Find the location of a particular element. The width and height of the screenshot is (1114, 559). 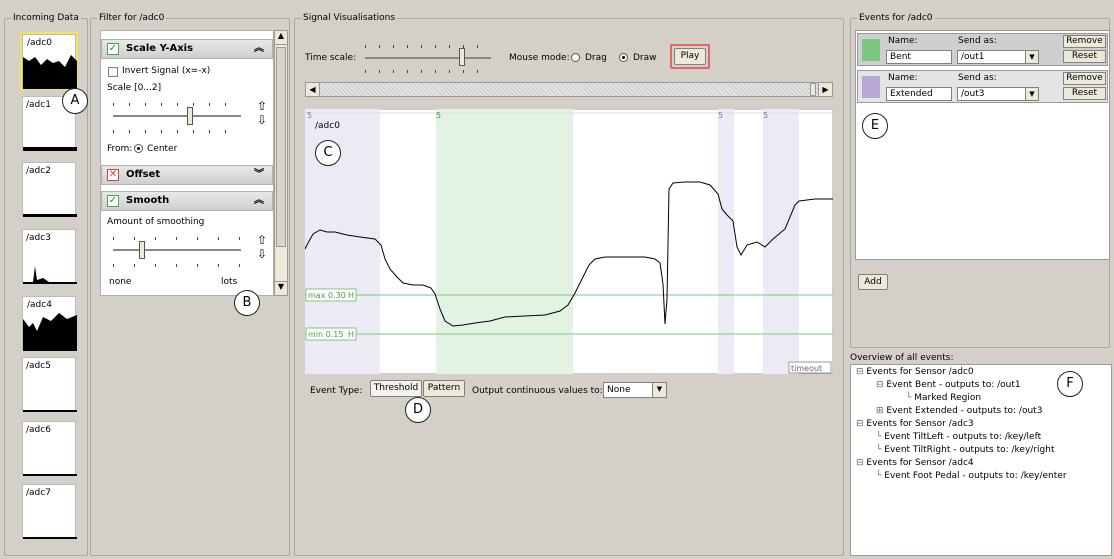

scroll-left-icon: ◀ is located at coordinates (313, 89).